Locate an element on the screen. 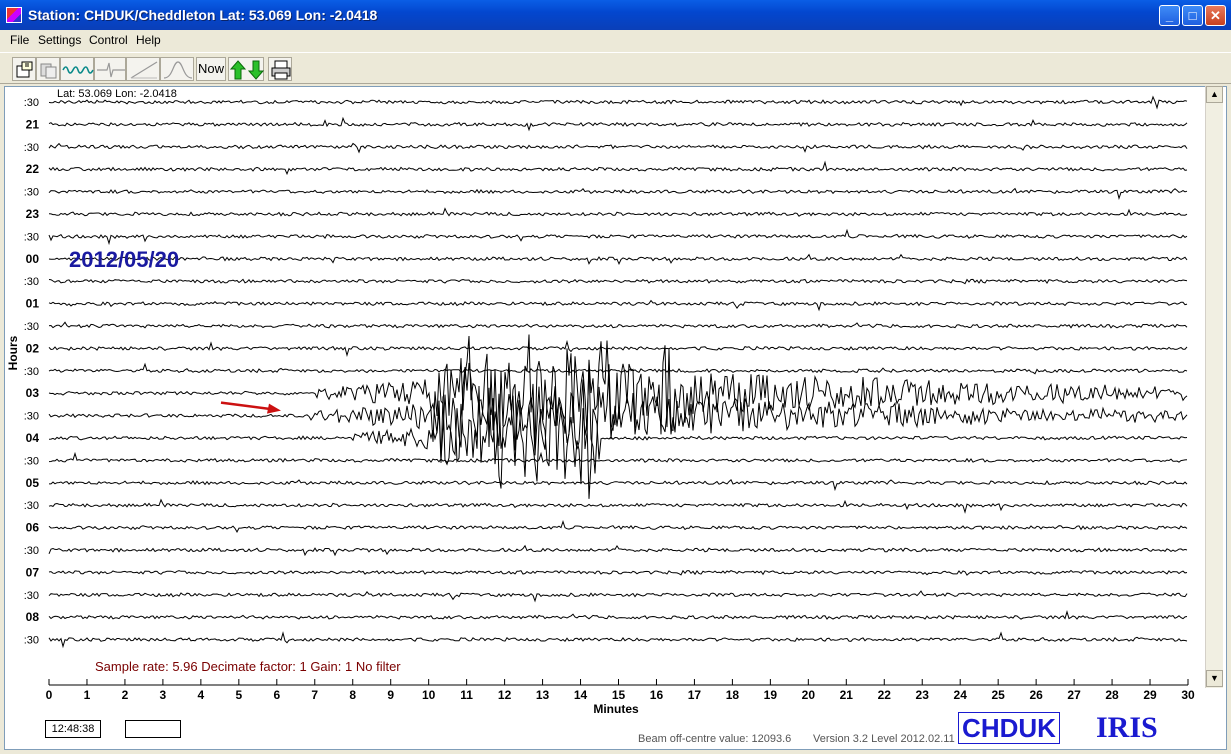 The width and height of the screenshot is (1231, 754). x-tick-label: 11 is located at coordinates (466, 695).